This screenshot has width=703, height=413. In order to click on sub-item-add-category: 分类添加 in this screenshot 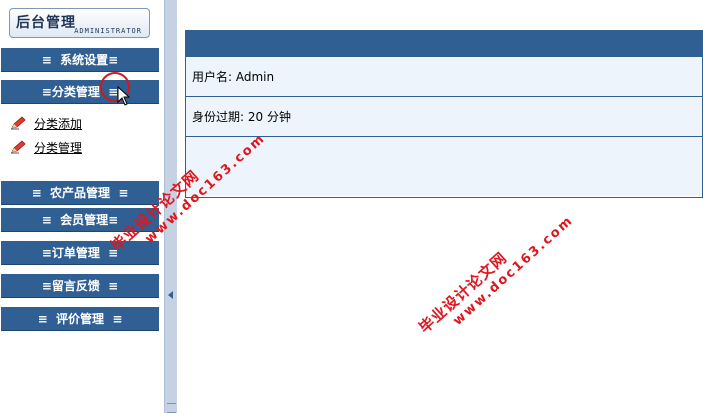, I will do `click(46, 123)`.